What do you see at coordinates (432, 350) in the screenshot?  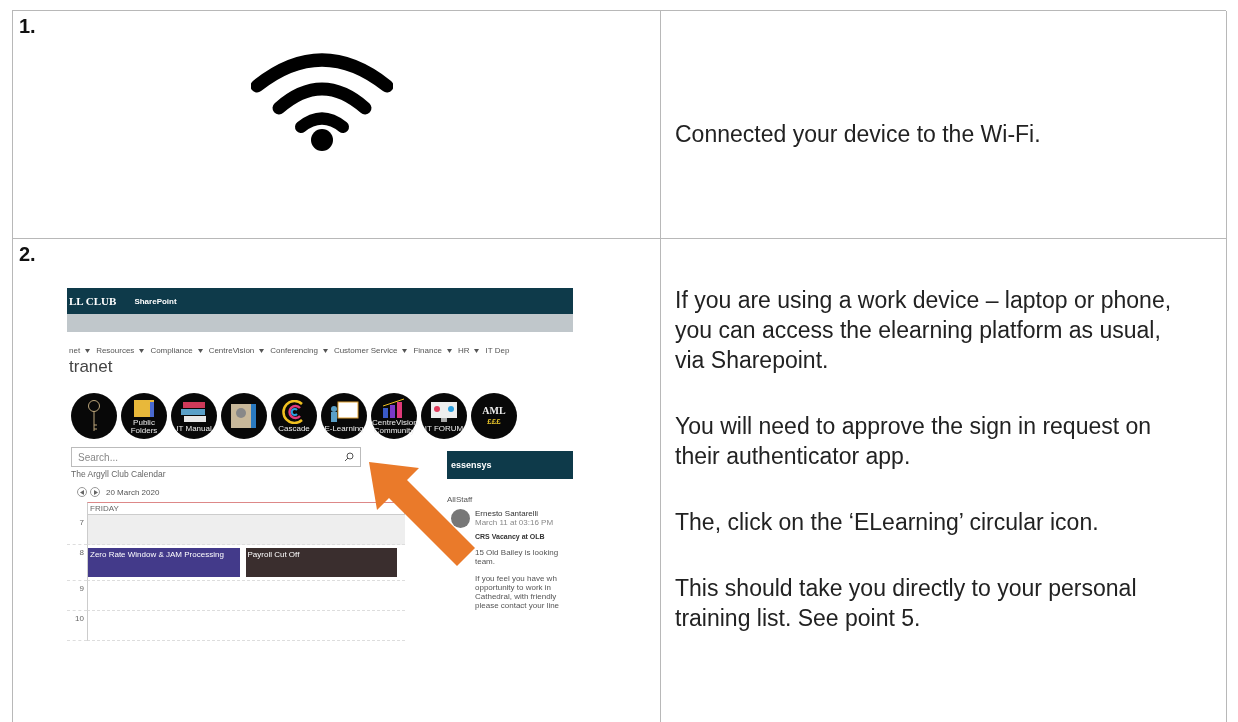 I see `nav-item: Finance` at bounding box center [432, 350].